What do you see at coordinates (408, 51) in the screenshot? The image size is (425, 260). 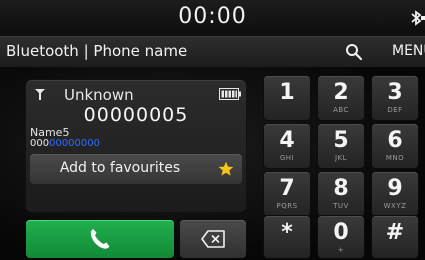 I see `menu-button: MENU` at bounding box center [408, 51].